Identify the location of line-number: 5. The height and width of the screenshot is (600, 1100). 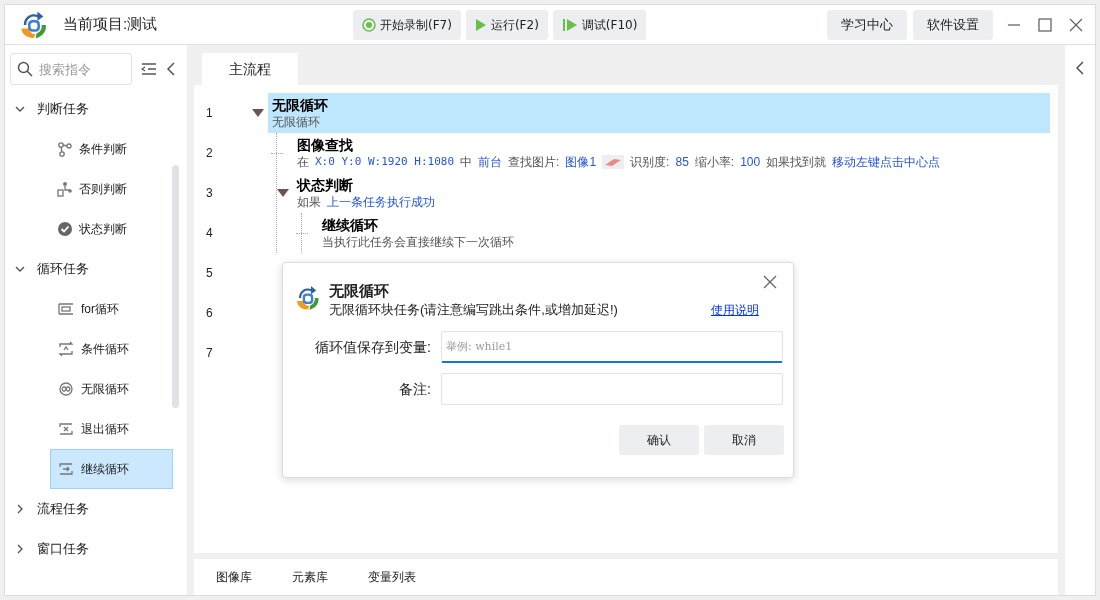
(210, 273).